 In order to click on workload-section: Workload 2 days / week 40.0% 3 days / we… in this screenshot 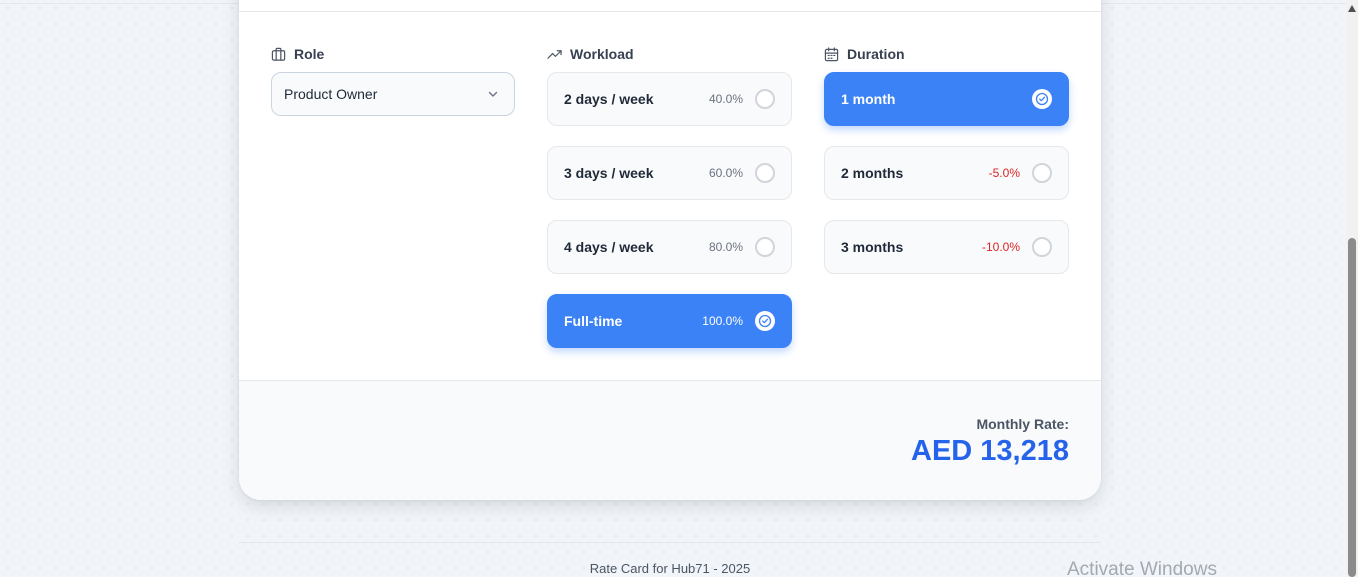, I will do `click(669, 206)`.